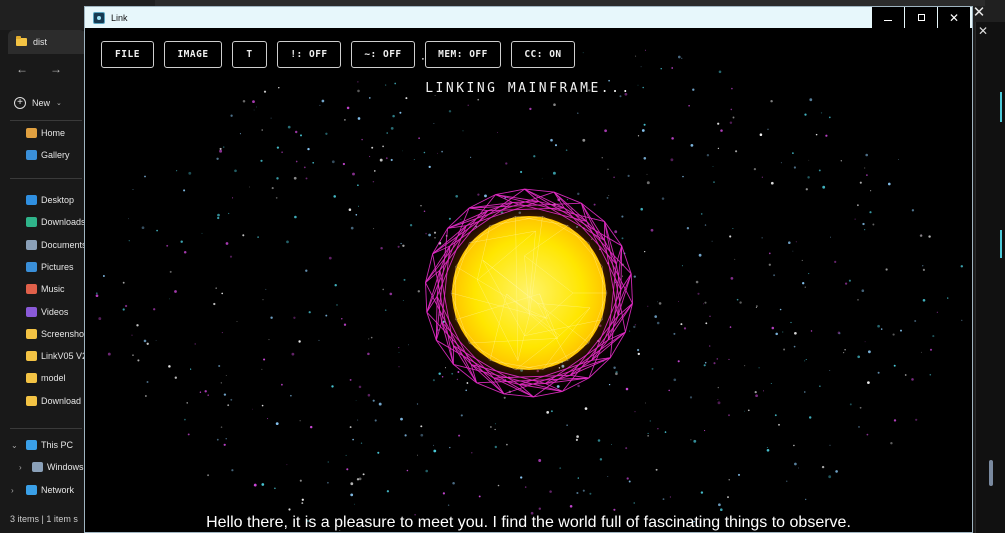 The height and width of the screenshot is (533, 1005). What do you see at coordinates (47, 42) in the screenshot?
I see `explorer-tab: dist` at bounding box center [47, 42].